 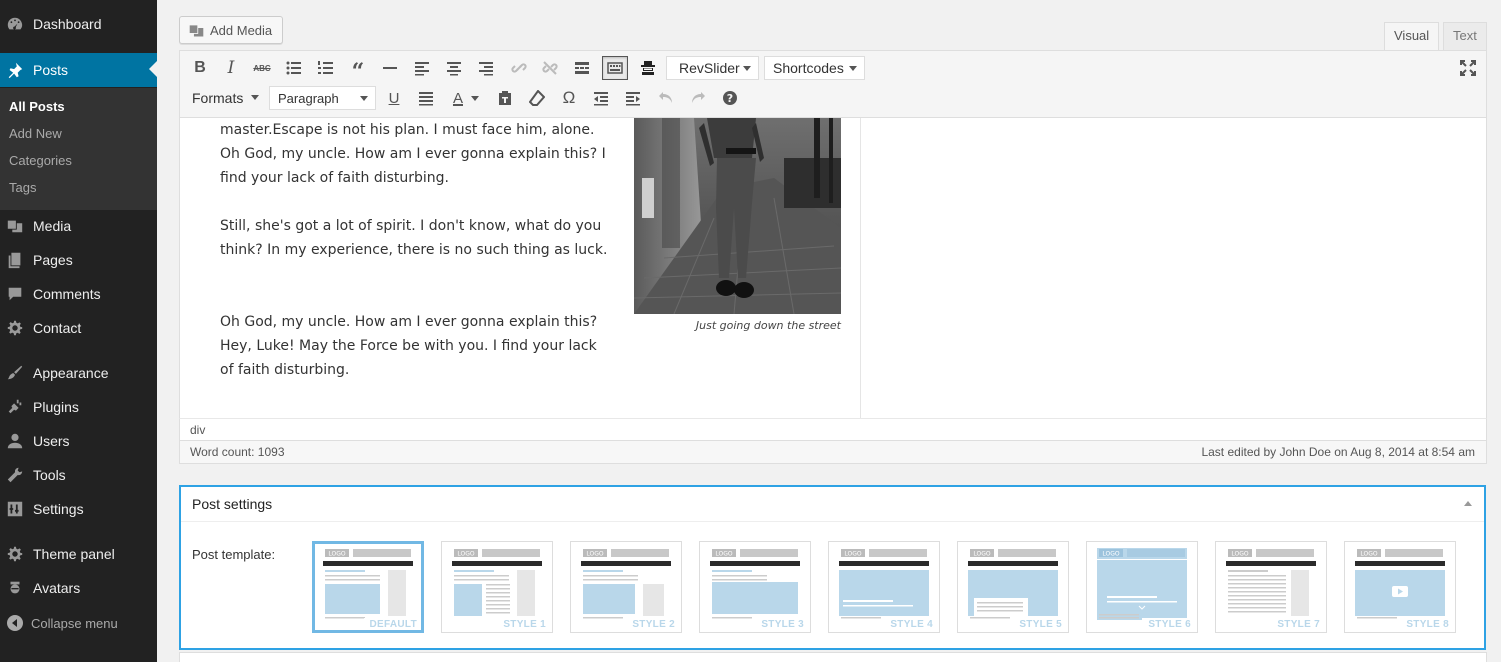 I want to click on menu-contact-label: Contact, so click(x=57, y=328).